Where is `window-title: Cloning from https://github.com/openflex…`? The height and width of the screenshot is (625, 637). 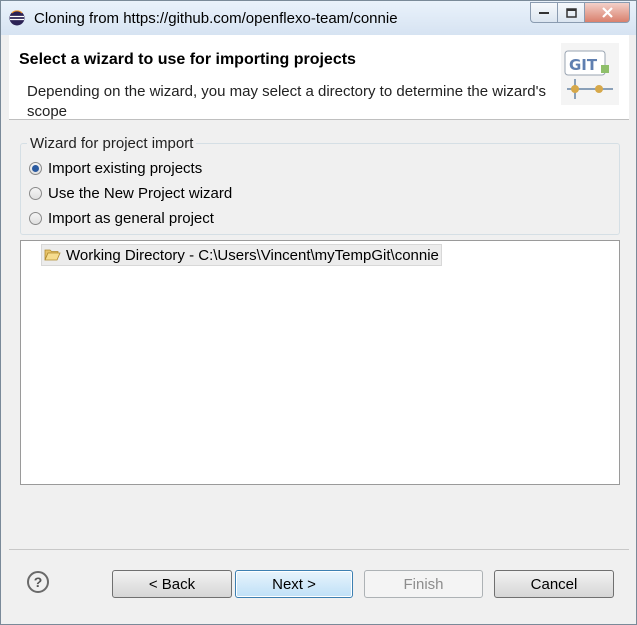 window-title: Cloning from https://github.com/openflex… is located at coordinates (216, 18).